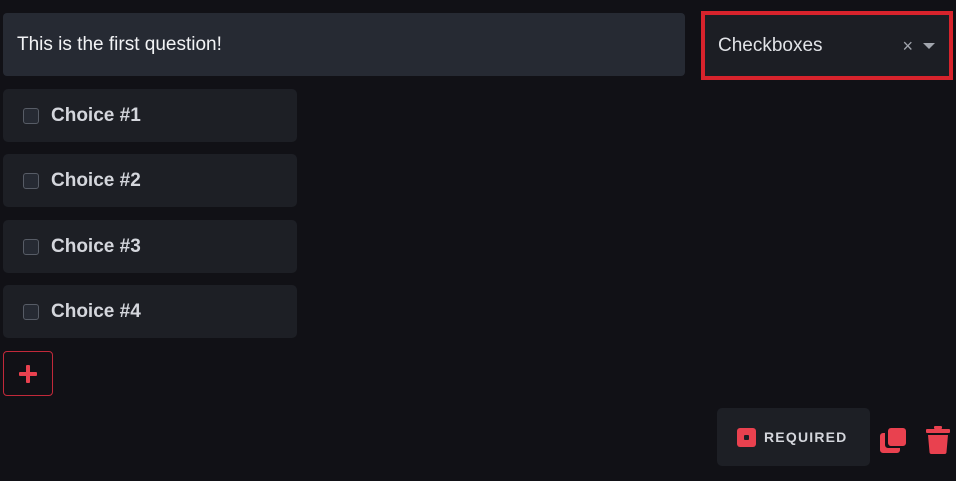  What do you see at coordinates (96, 181) in the screenshot?
I see `choice-label: Choice #2` at bounding box center [96, 181].